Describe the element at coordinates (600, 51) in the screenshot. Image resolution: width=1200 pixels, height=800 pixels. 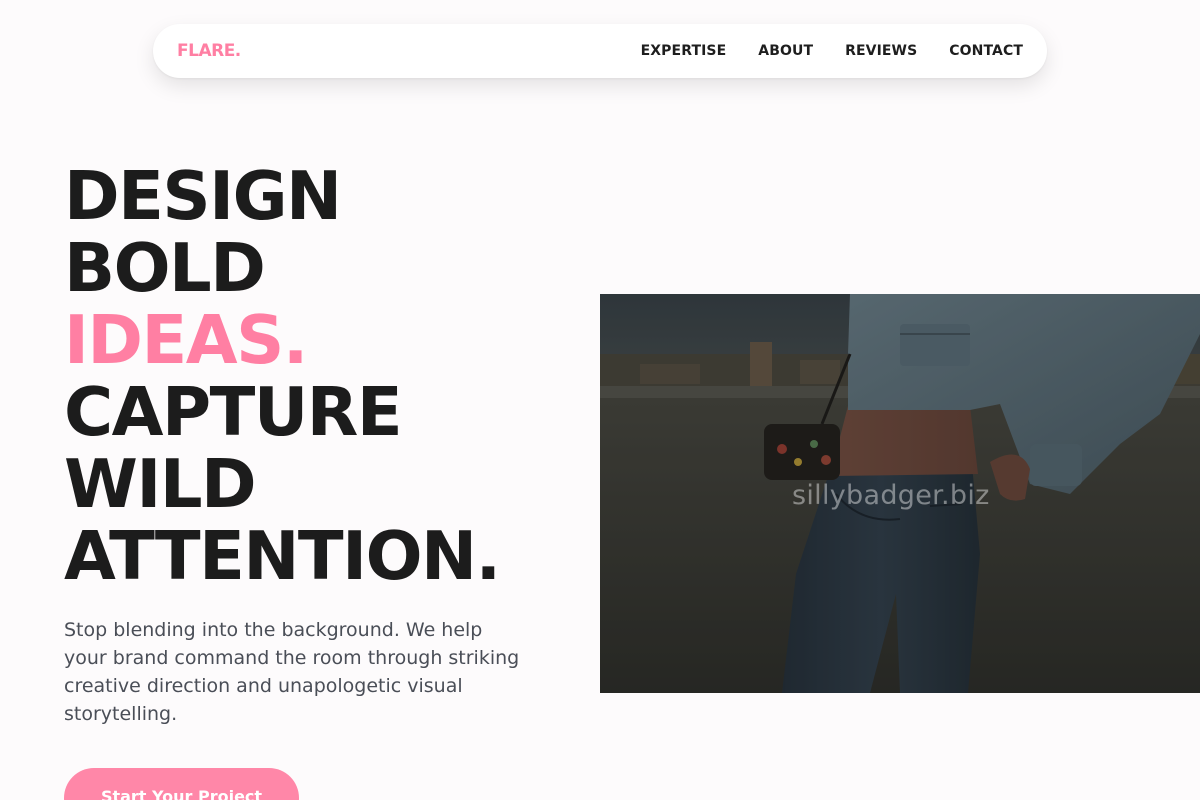
I see `top-navbar: FLARE. EXPERTISE ABOUT REVIEWS CONTACT` at that location.